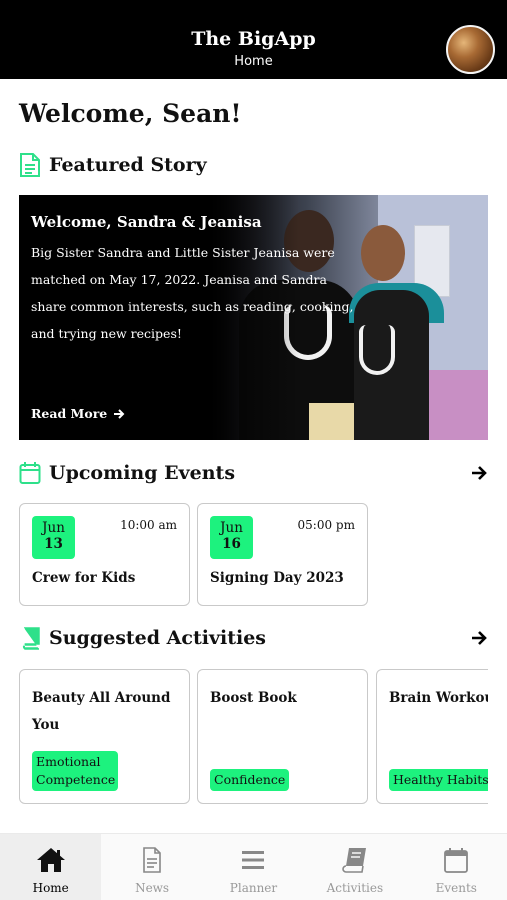  Describe the element at coordinates (282, 736) in the screenshot. I see `activity-card: Boost Book Confidence` at that location.